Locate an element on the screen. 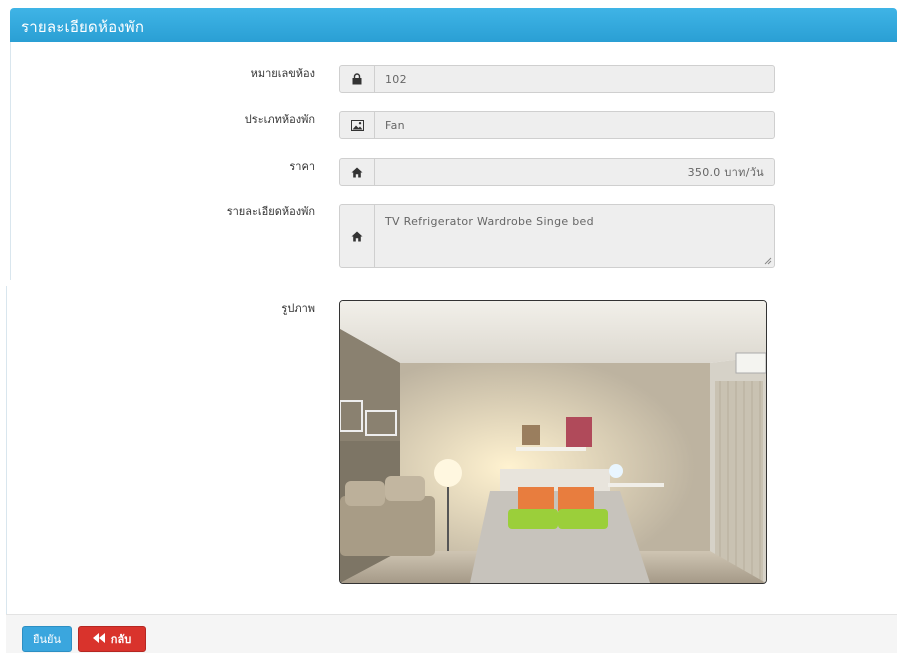 Image resolution: width=897 pixels, height=653 pixels. price-input: 350.0 บาท/วัน is located at coordinates (574, 172).